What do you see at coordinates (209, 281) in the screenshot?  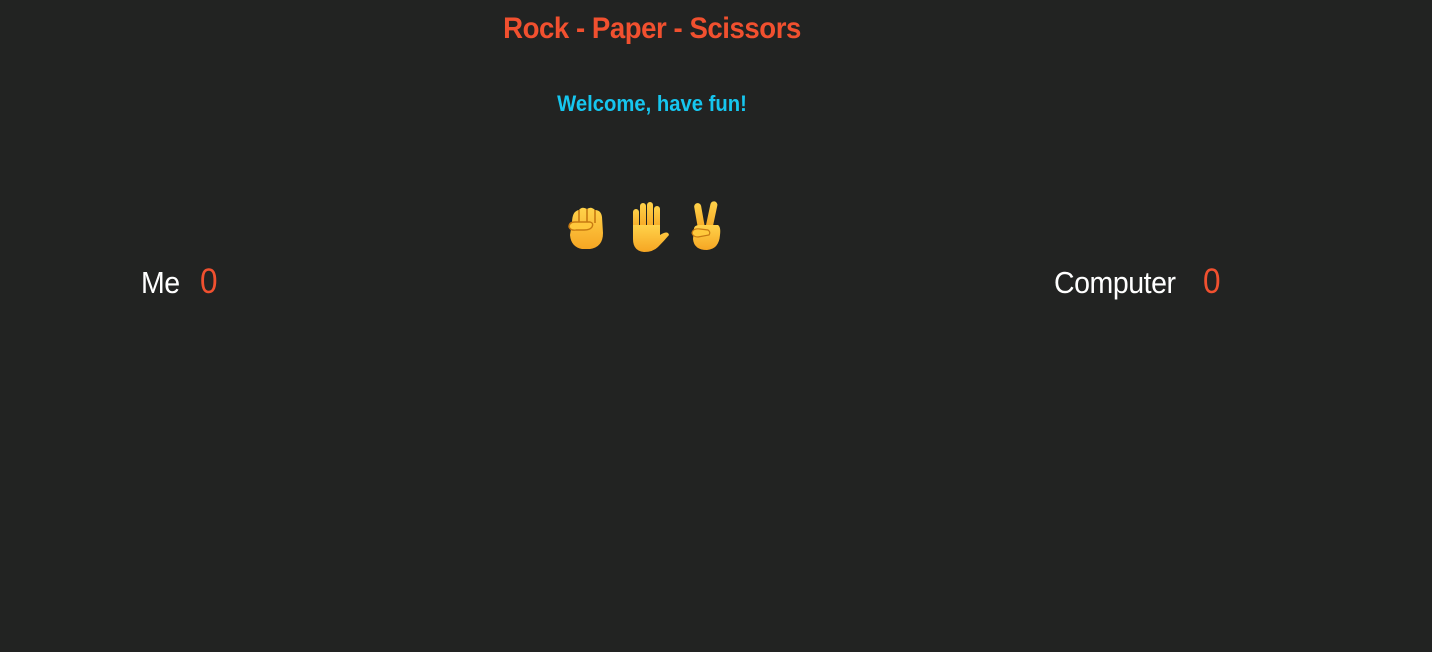 I see `player-score-value: 0` at bounding box center [209, 281].